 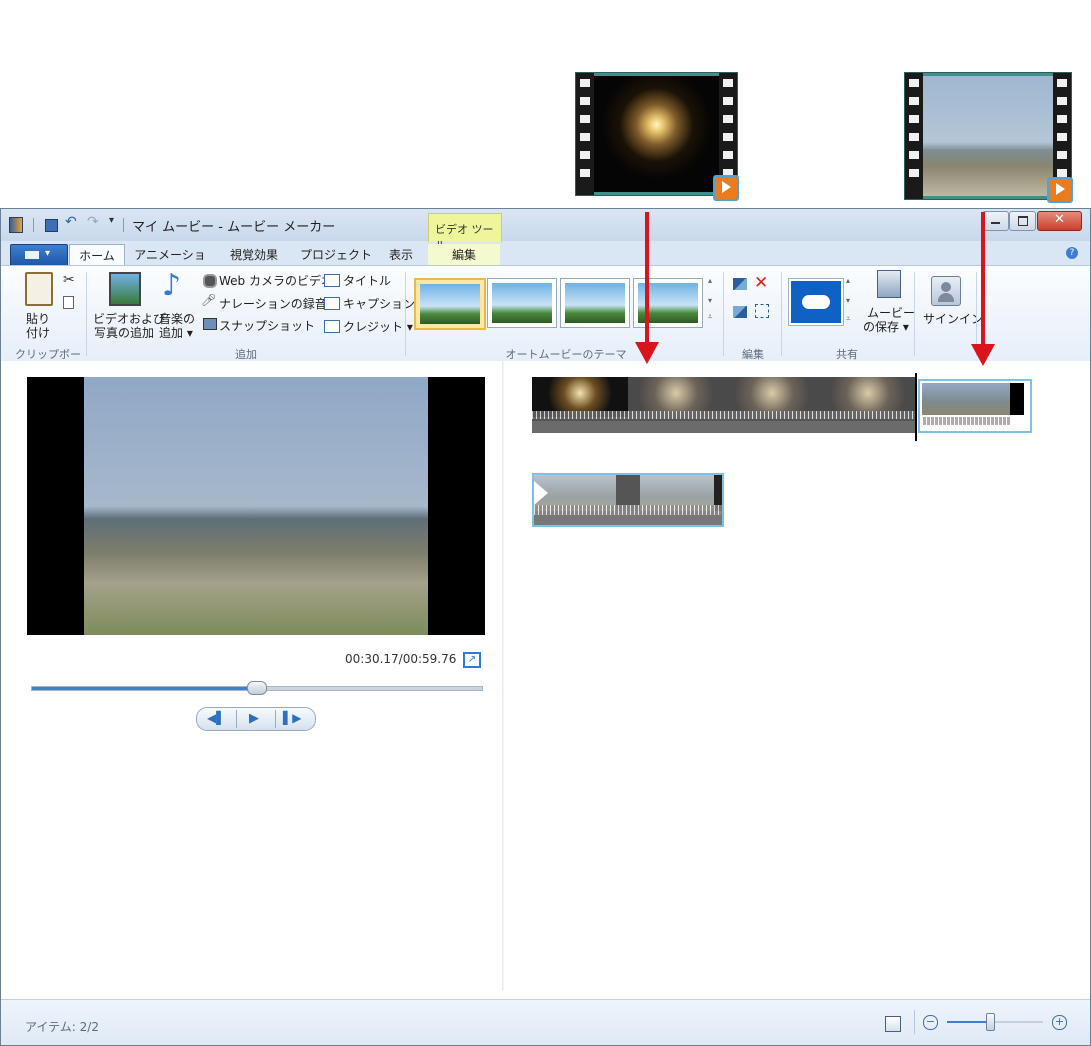 What do you see at coordinates (257, 688) in the screenshot?
I see `seek-thumb` at bounding box center [257, 688].